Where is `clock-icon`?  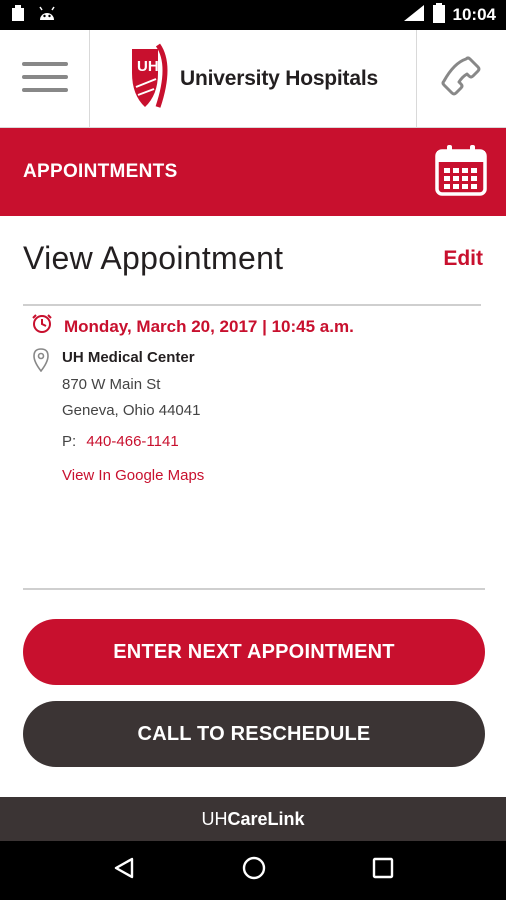
clock-icon is located at coordinates (42, 326).